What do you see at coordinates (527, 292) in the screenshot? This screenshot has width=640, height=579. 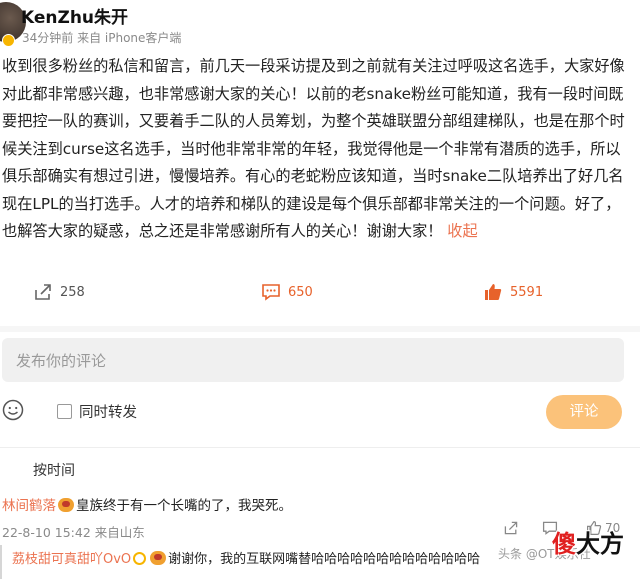 I see `like-count: 5591` at bounding box center [527, 292].